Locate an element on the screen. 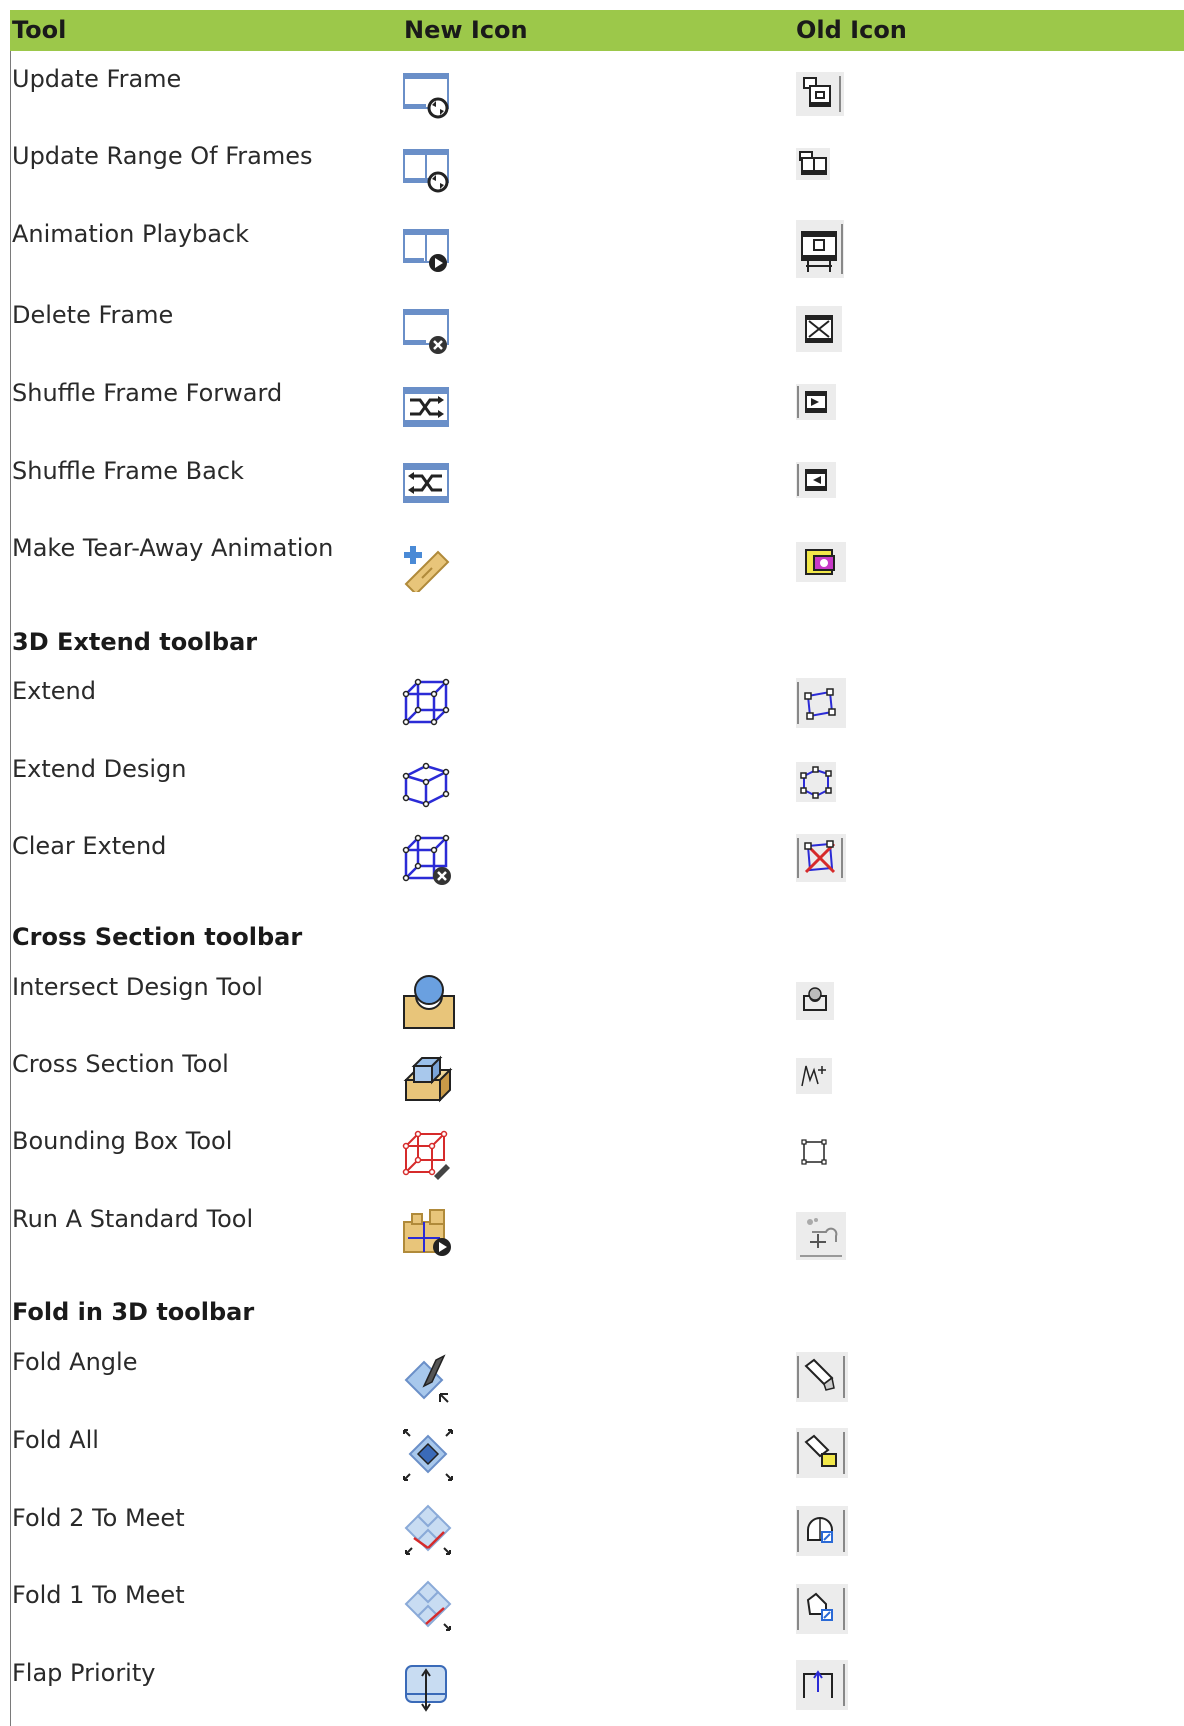 This screenshot has height=1726, width=1184. animation-playback-icon is located at coordinates (427, 251).